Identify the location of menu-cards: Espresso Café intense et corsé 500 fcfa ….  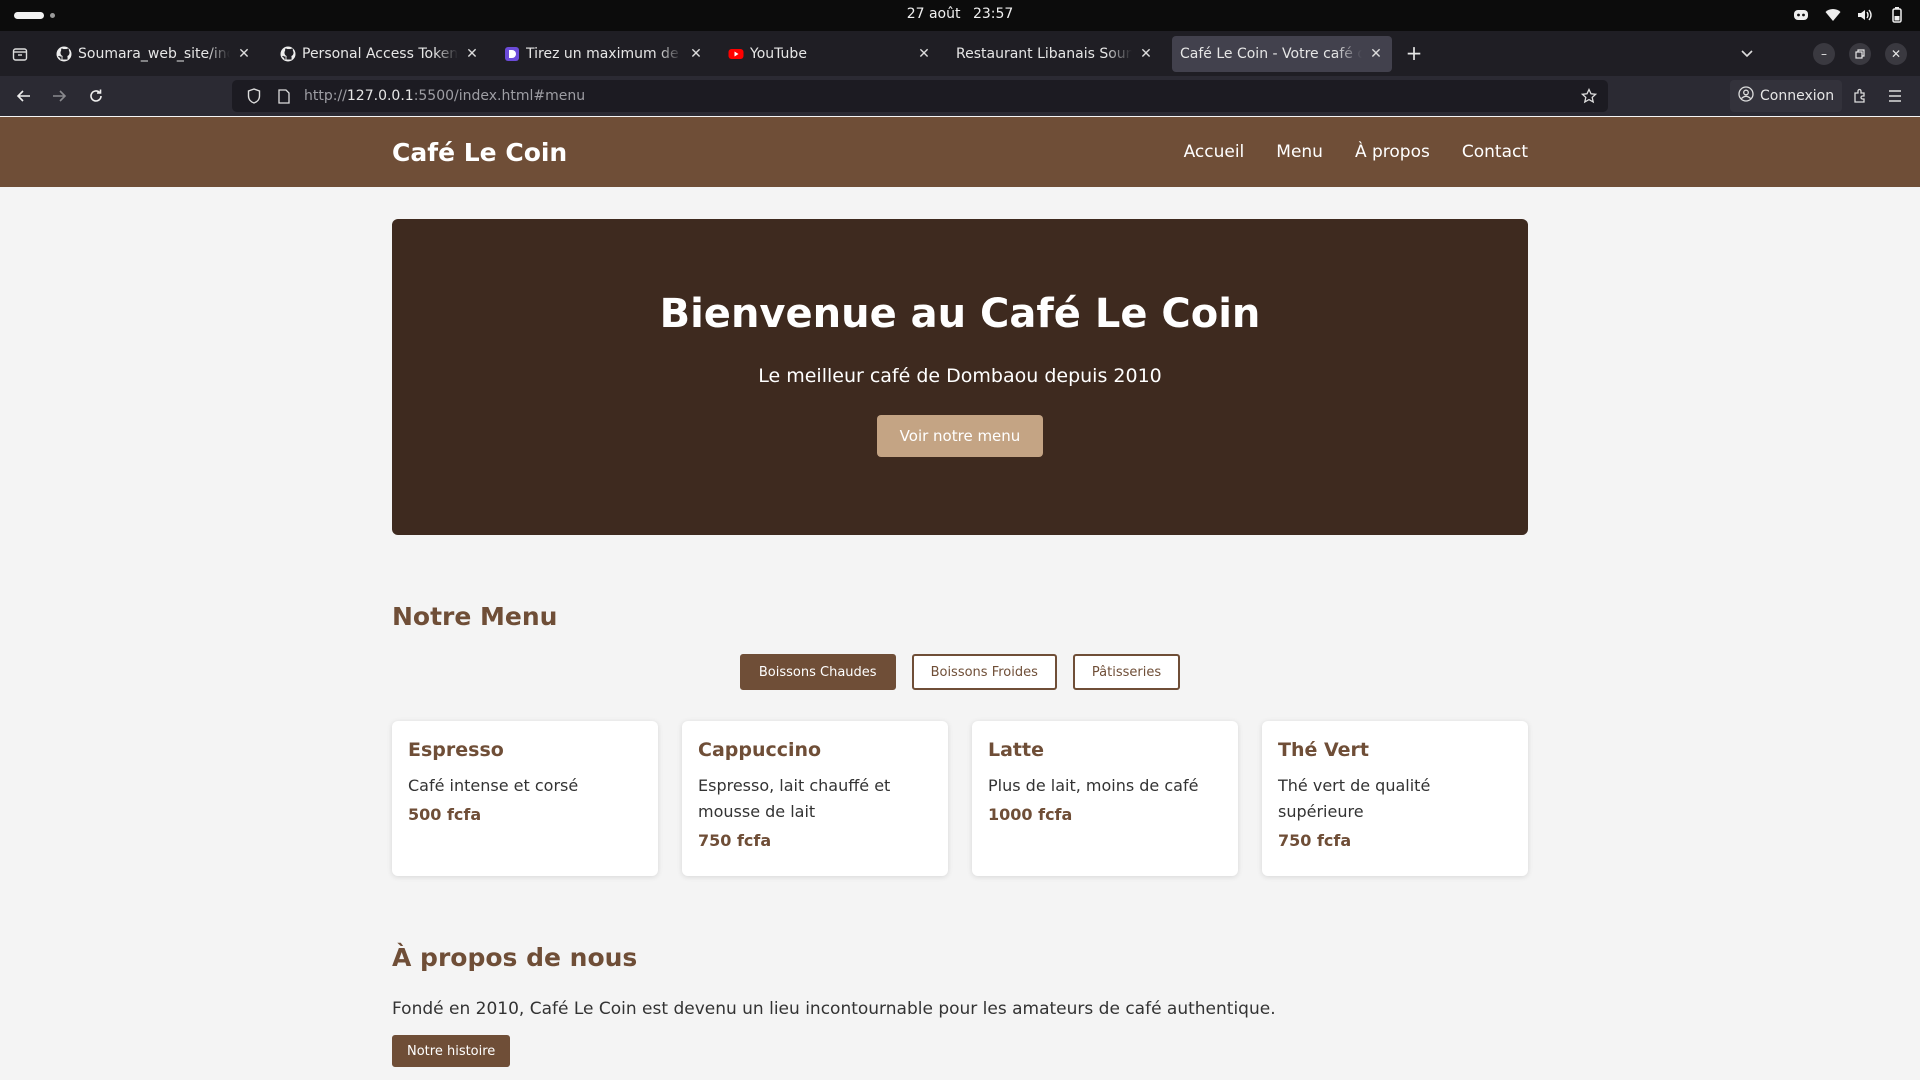
(960, 798).